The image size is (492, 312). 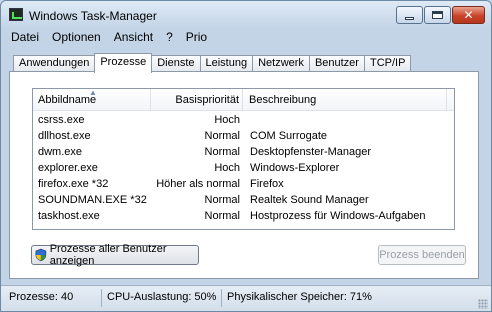 I want to click on task-manager-icon, so click(x=16, y=14).